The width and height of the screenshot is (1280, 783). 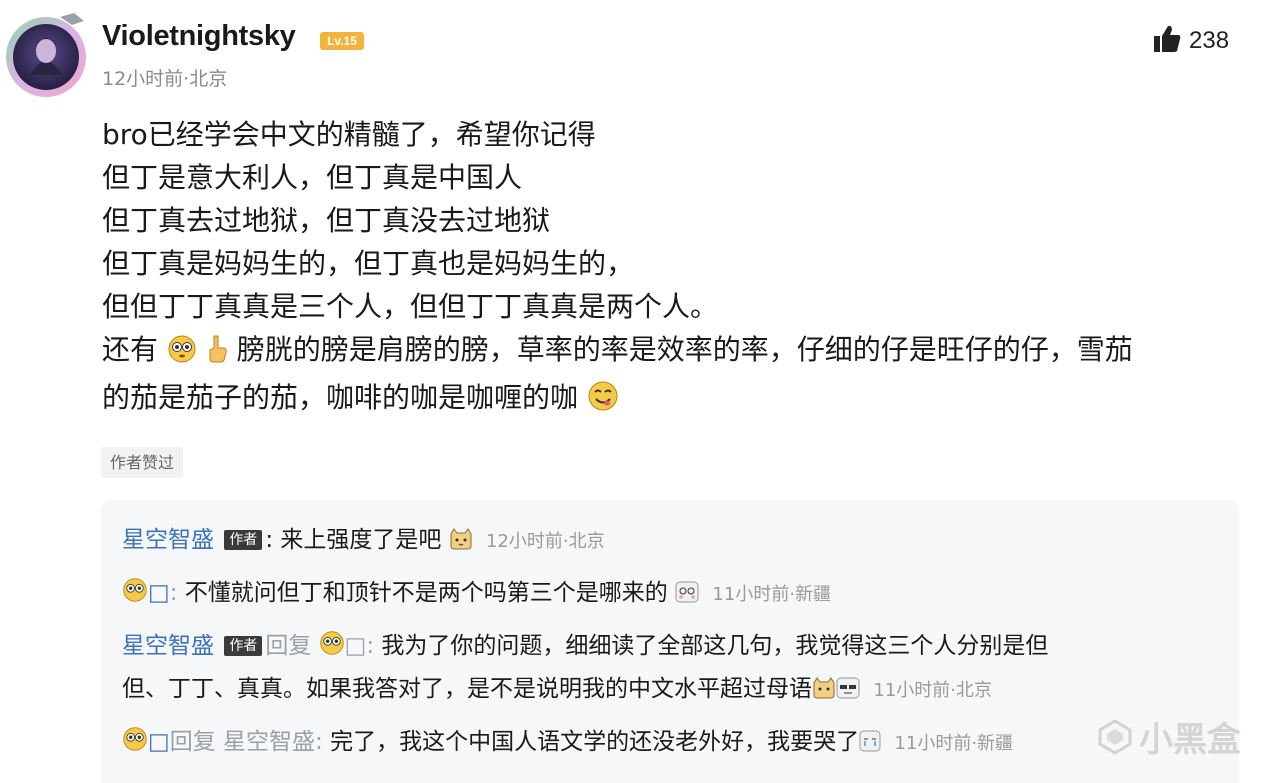 What do you see at coordinates (1190, 740) in the screenshot?
I see `watermark-text: 小黑盒` at bounding box center [1190, 740].